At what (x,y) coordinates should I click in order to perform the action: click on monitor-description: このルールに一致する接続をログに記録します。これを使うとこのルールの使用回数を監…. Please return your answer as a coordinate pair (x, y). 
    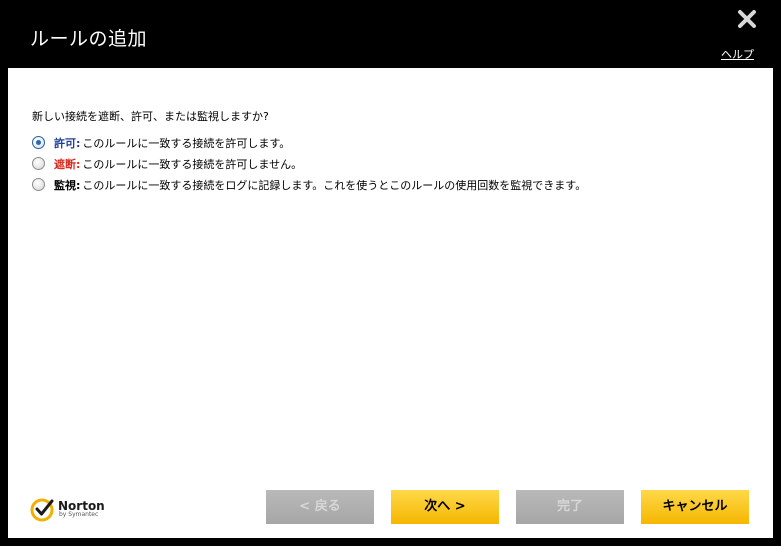
    Looking at the image, I should click on (334, 185).